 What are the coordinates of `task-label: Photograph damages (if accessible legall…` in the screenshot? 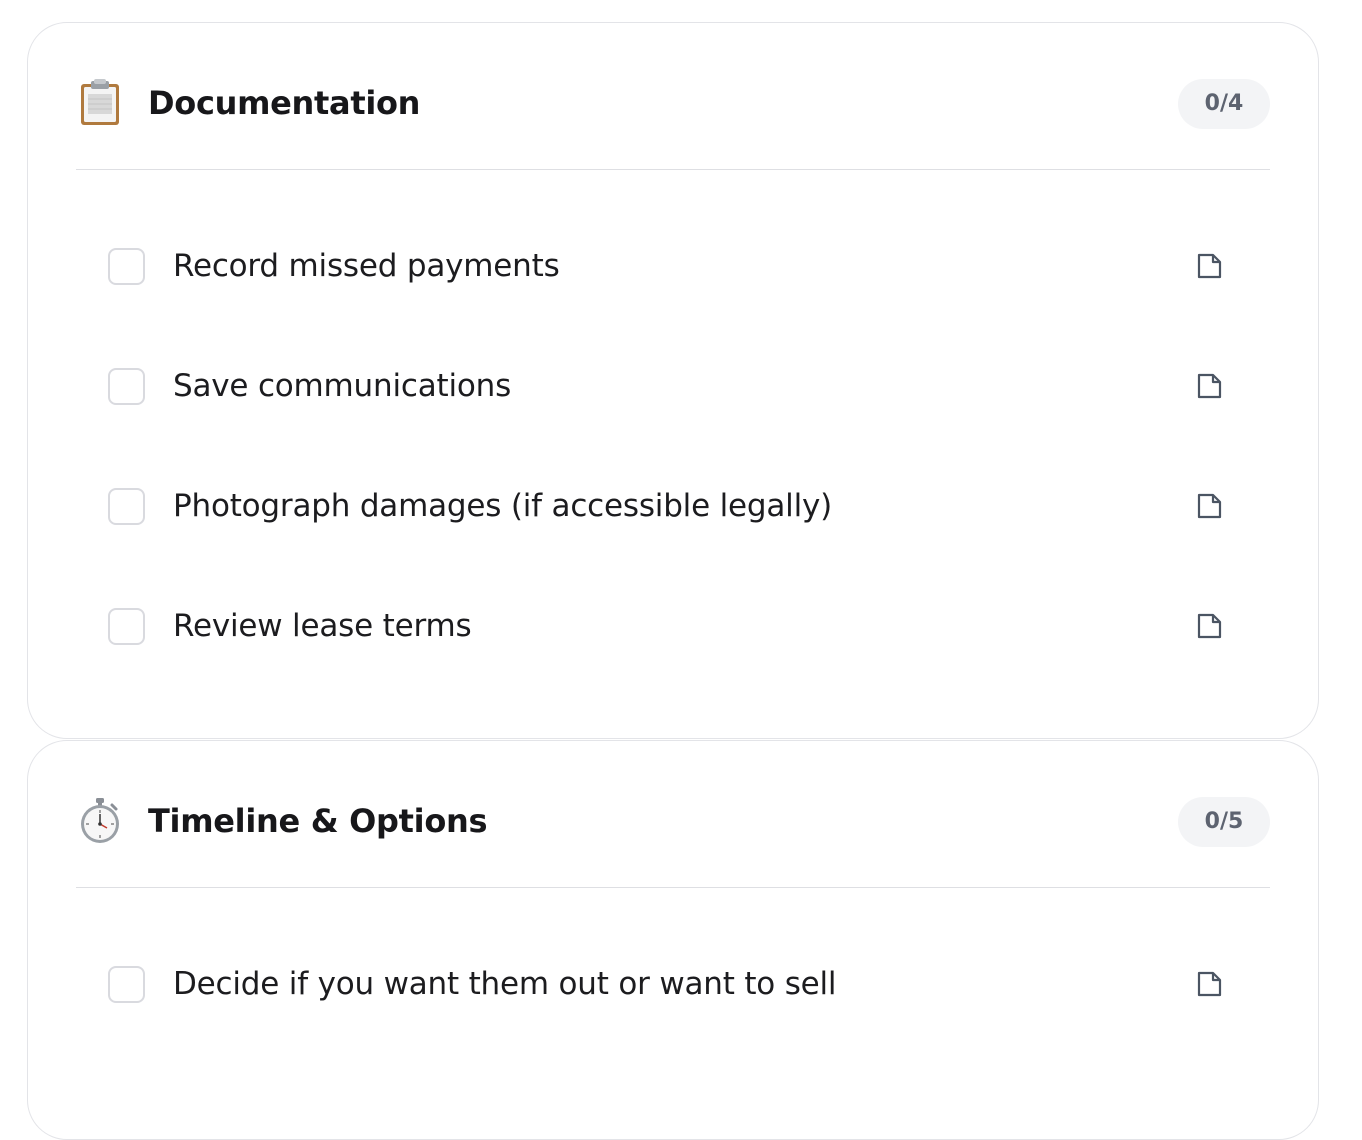 It's located at (503, 506).